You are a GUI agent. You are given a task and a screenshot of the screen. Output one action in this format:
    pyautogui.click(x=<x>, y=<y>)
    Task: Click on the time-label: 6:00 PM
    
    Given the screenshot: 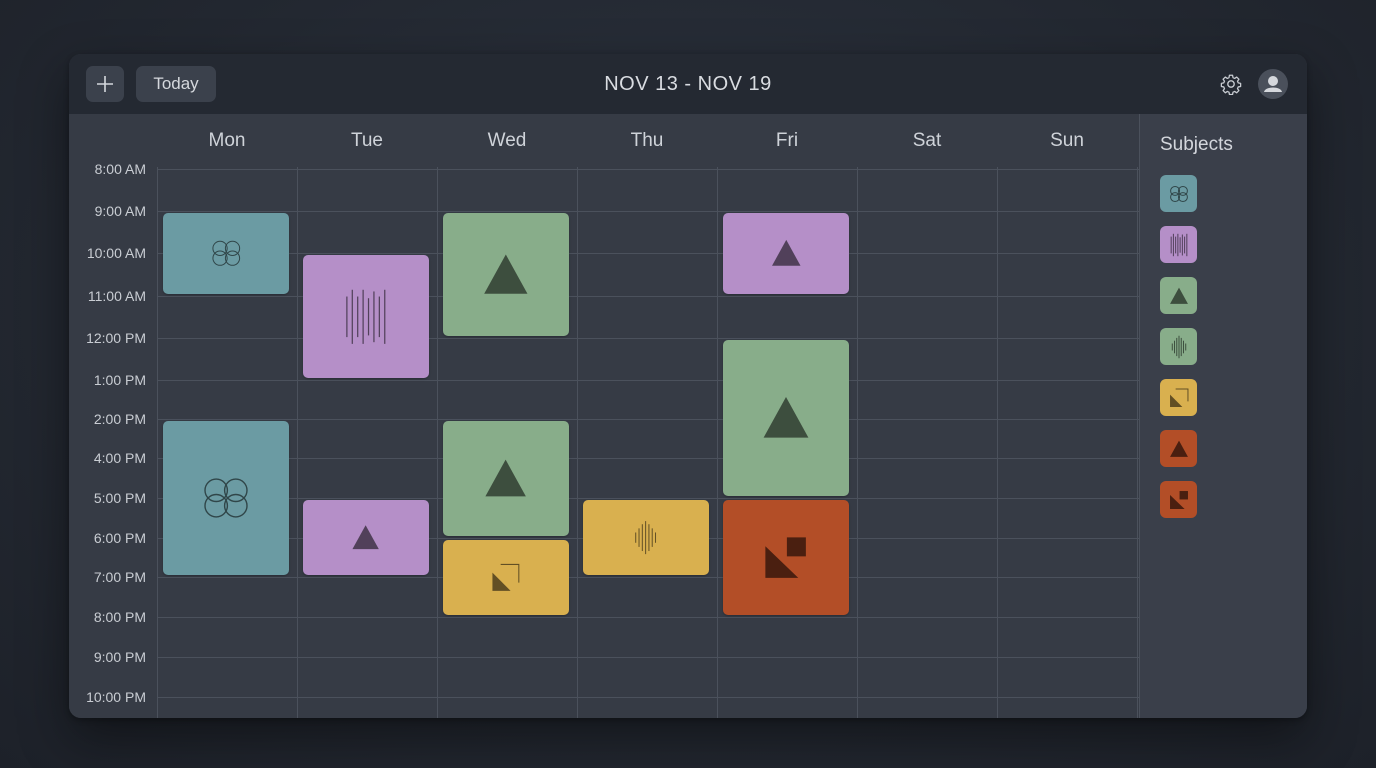 What is the action you would take?
    pyautogui.click(x=119, y=538)
    